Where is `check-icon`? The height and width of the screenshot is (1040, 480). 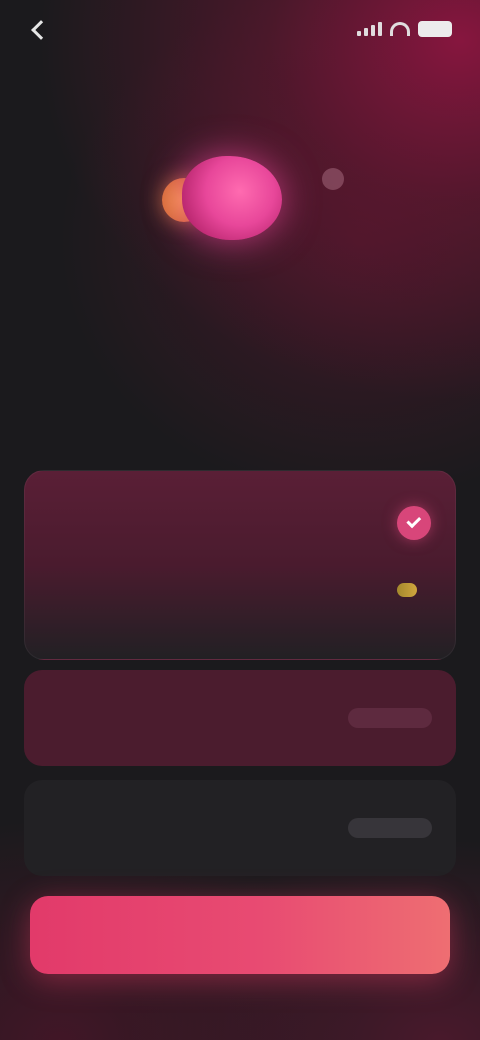 check-icon is located at coordinates (414, 523).